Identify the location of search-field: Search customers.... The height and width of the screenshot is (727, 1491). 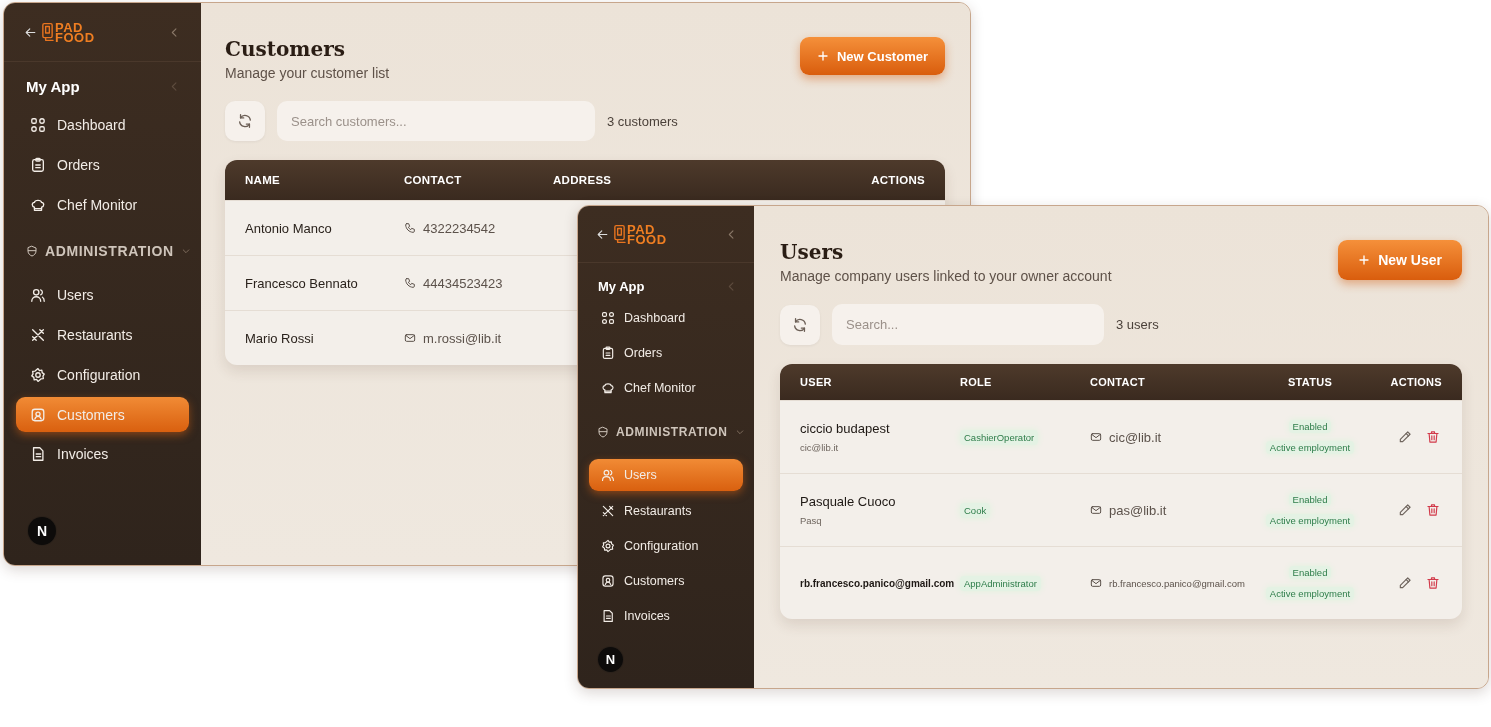
(436, 121).